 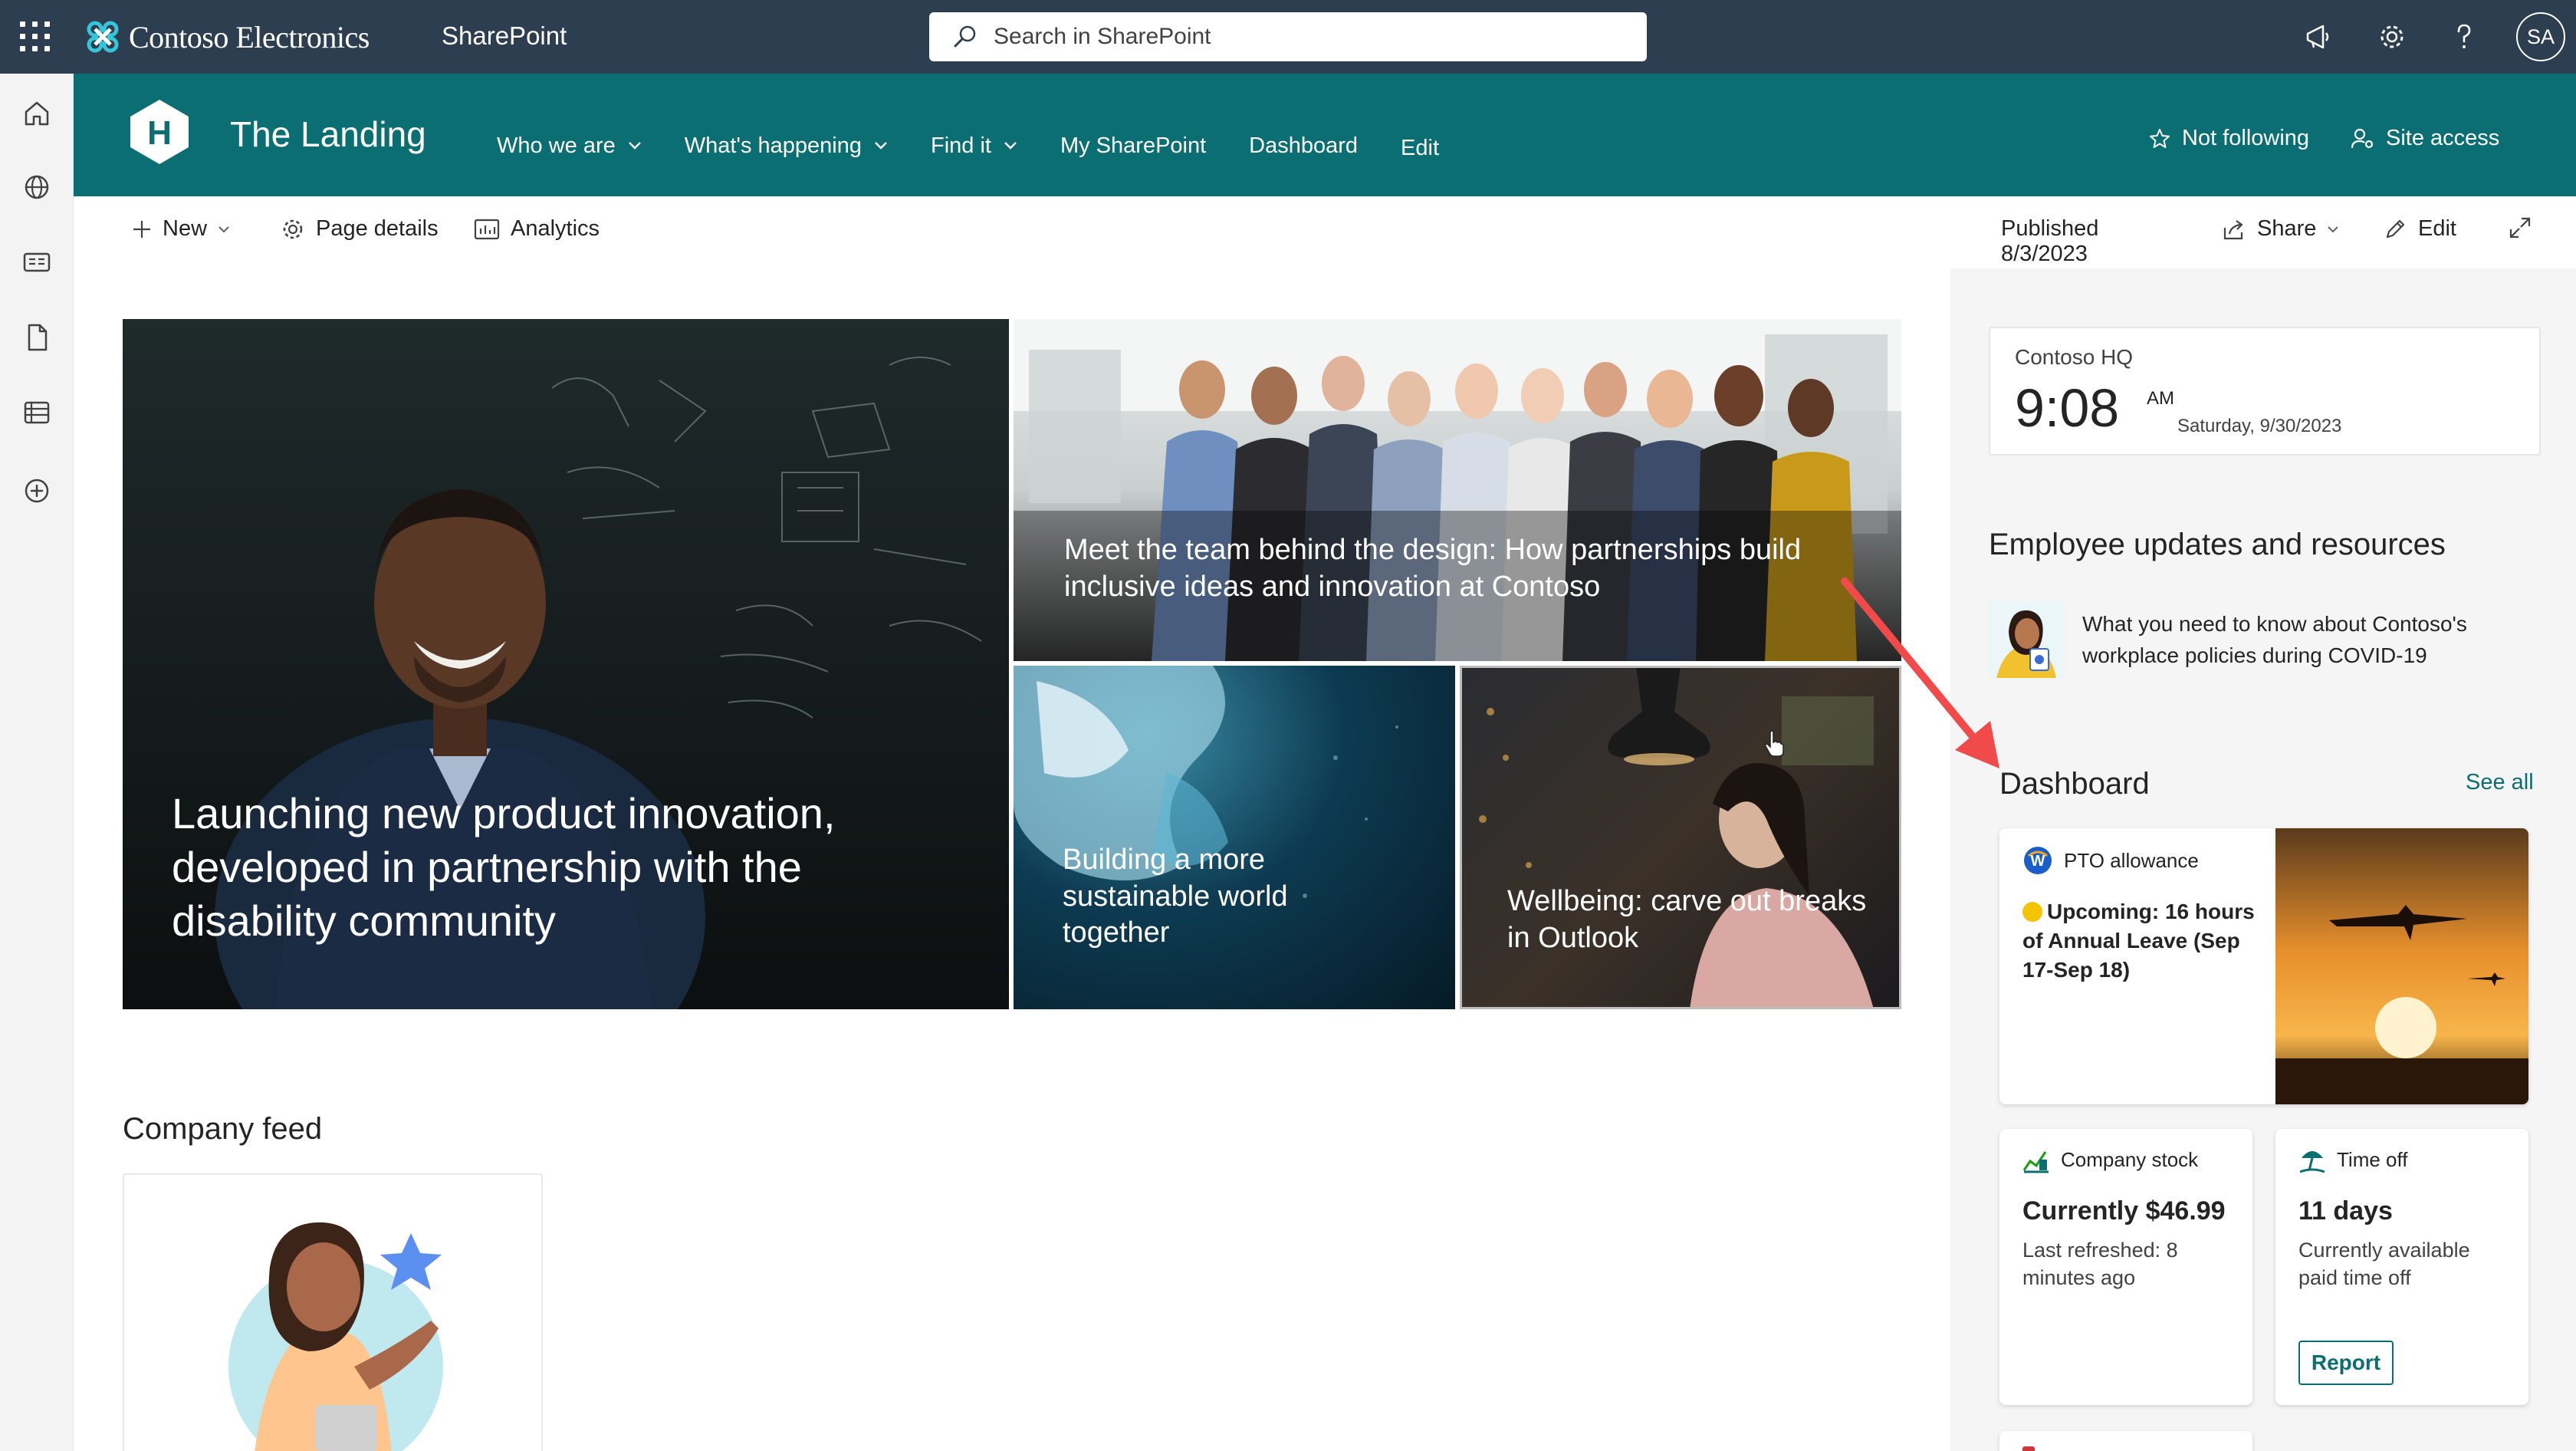 What do you see at coordinates (2130, 1159) in the screenshot?
I see `stock-label: Company stock` at bounding box center [2130, 1159].